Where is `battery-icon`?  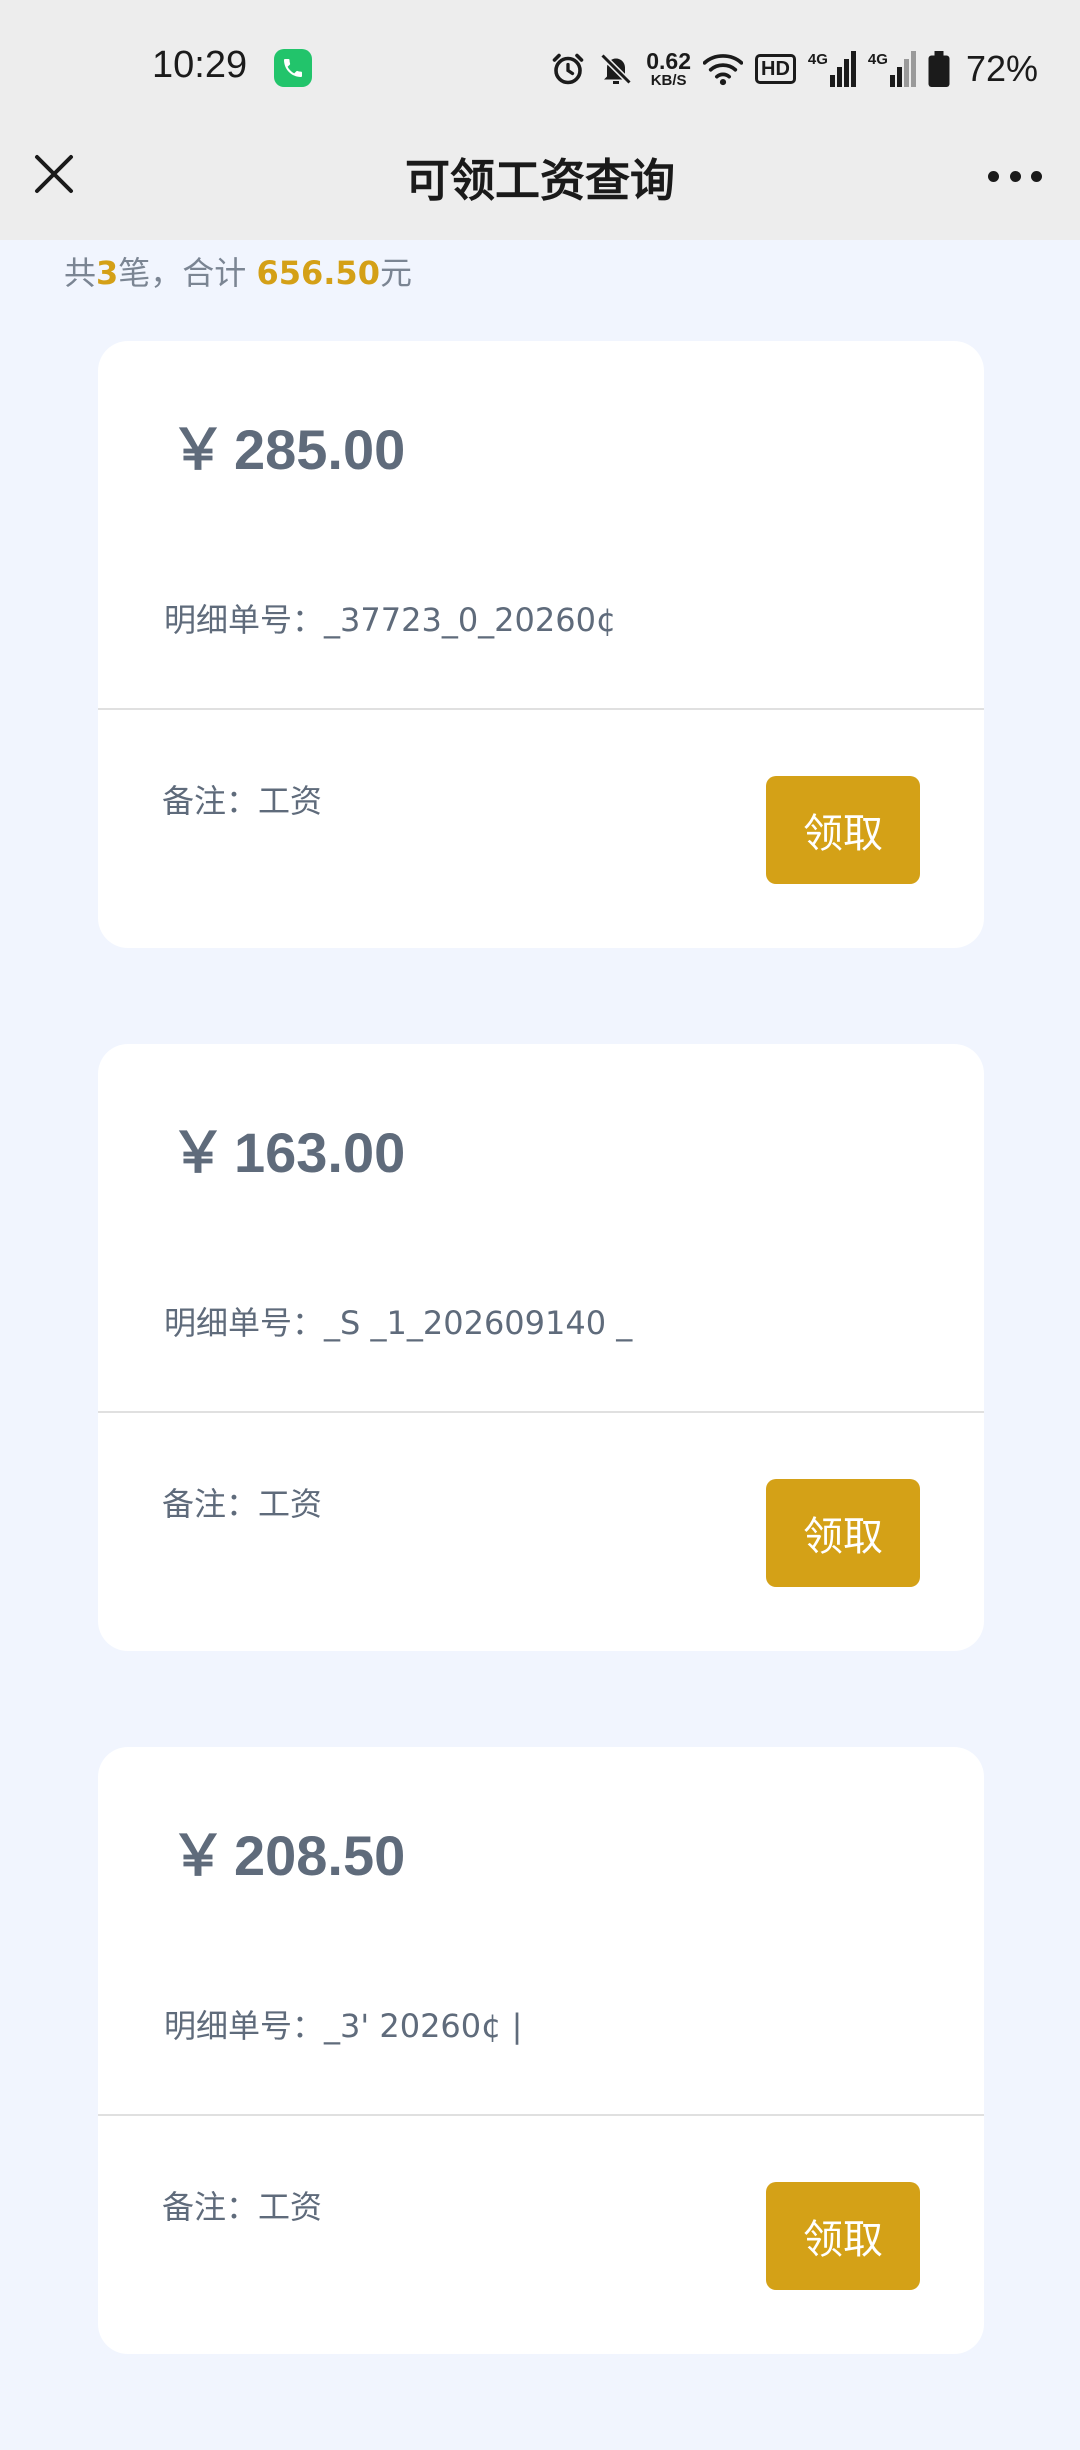 battery-icon is located at coordinates (939, 69).